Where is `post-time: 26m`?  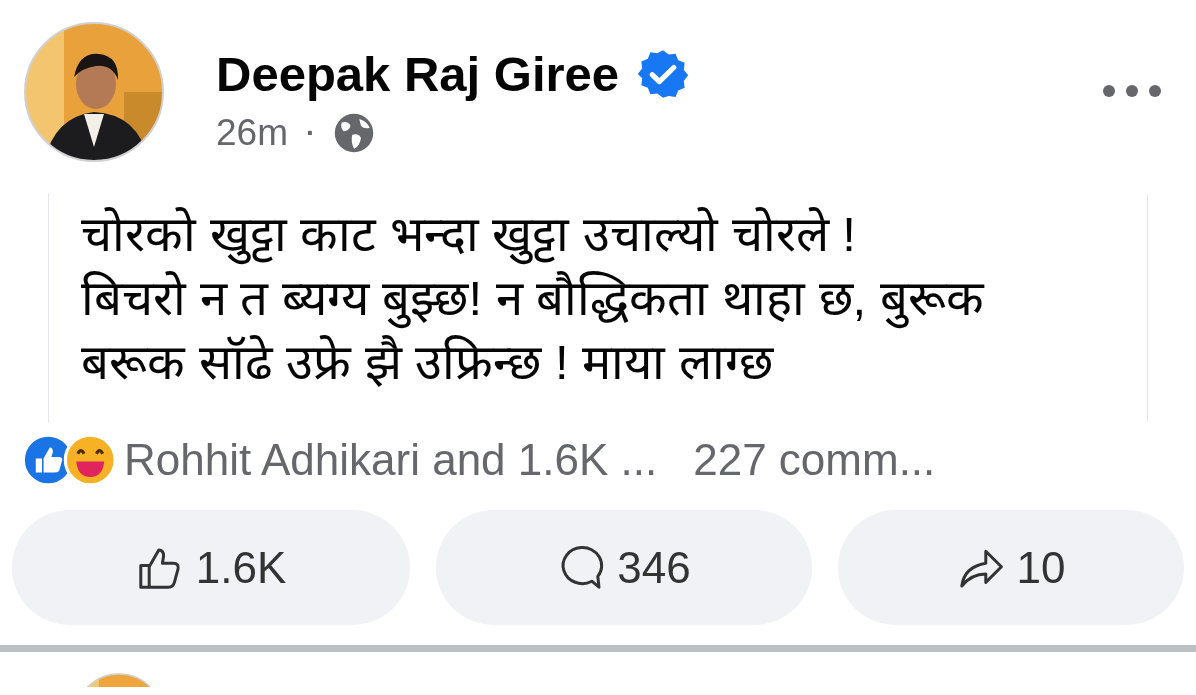 post-time: 26m is located at coordinates (252, 133).